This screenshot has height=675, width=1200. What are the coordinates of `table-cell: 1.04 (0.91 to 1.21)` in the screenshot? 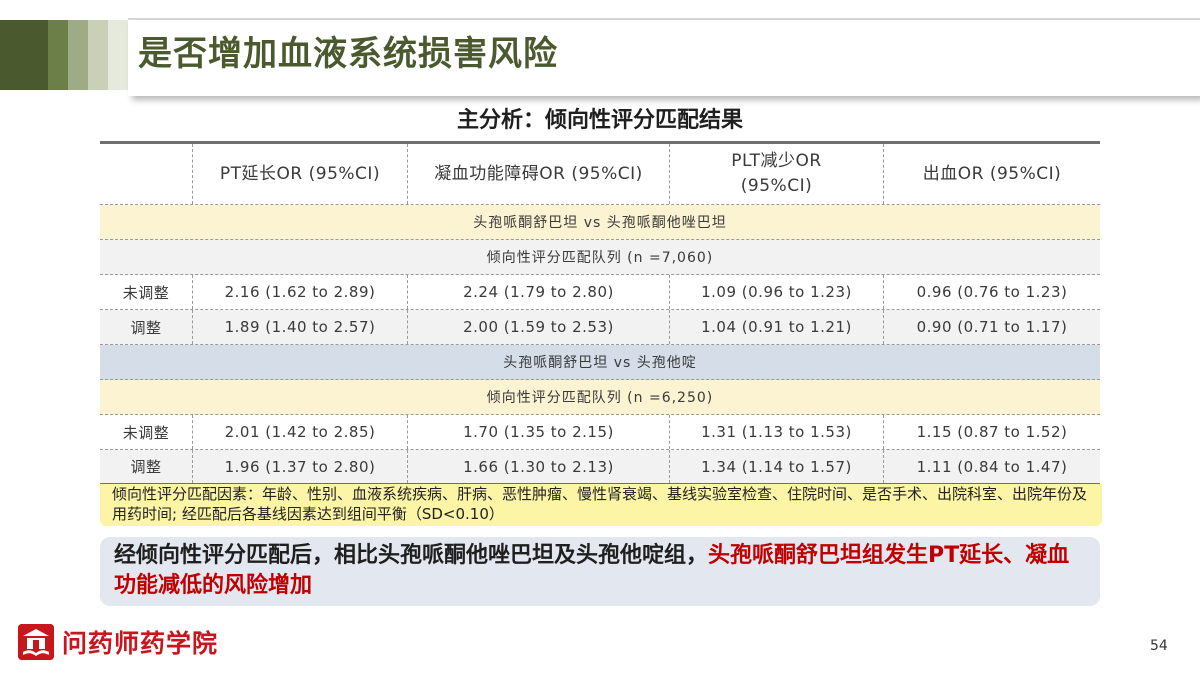 It's located at (777, 327).